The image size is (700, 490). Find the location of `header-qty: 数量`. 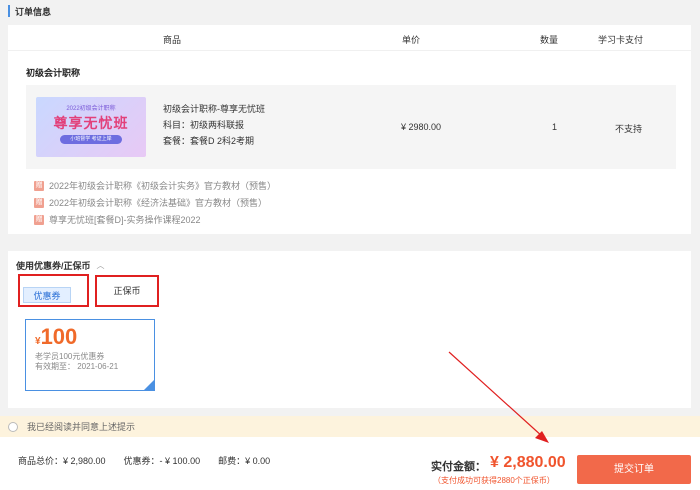

header-qty: 数量 is located at coordinates (549, 40).